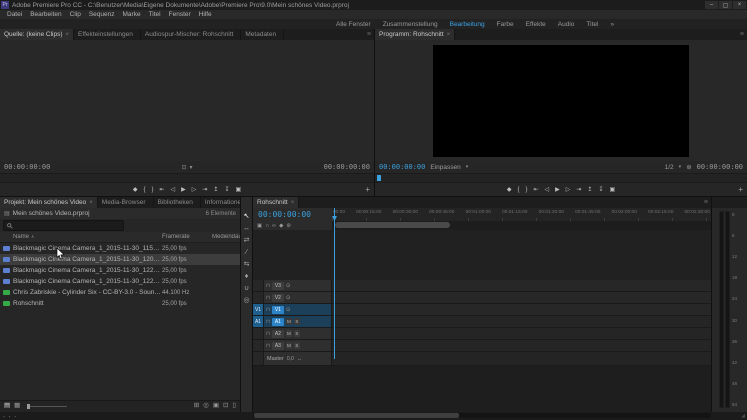  What do you see at coordinates (612, 24) in the screenshot?
I see `workspace-tab: »` at bounding box center [612, 24].